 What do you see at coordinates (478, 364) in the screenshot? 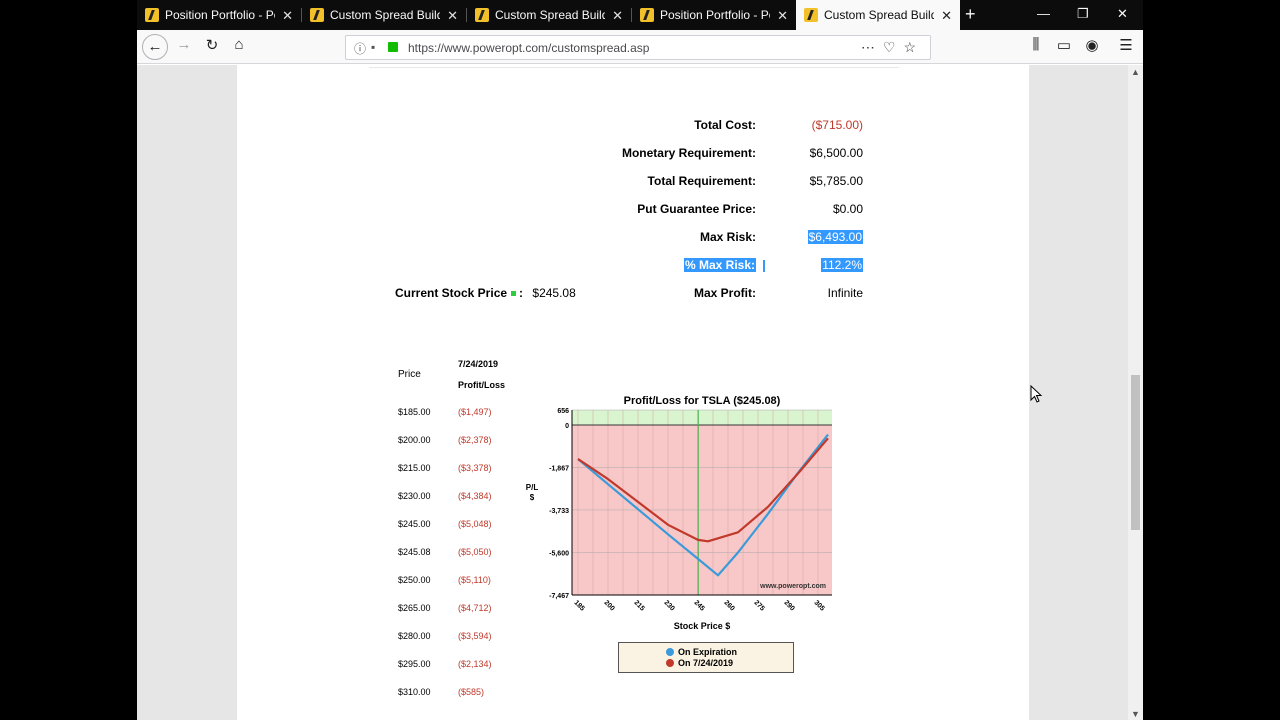
I see `date-column-header: 7/24/2019` at bounding box center [478, 364].